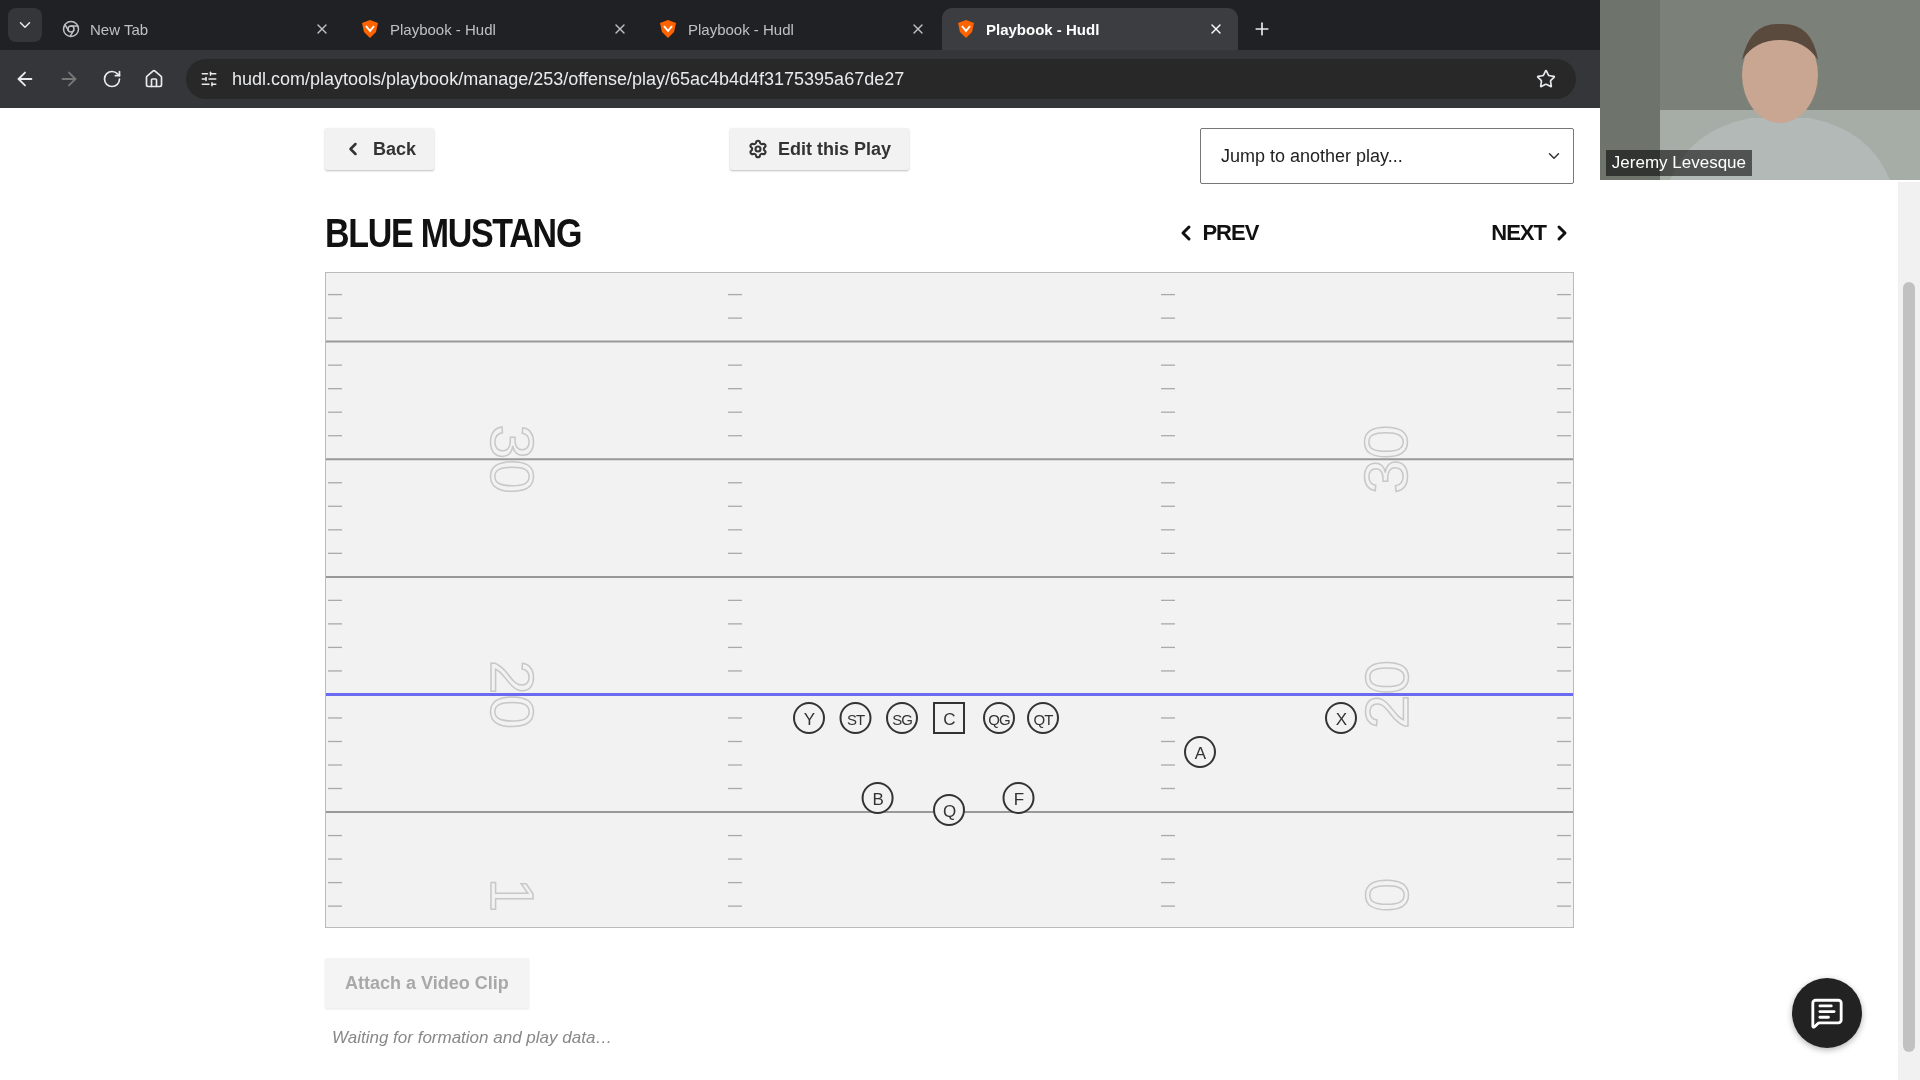 The height and width of the screenshot is (1080, 1920). I want to click on home-icon, so click(154, 79).